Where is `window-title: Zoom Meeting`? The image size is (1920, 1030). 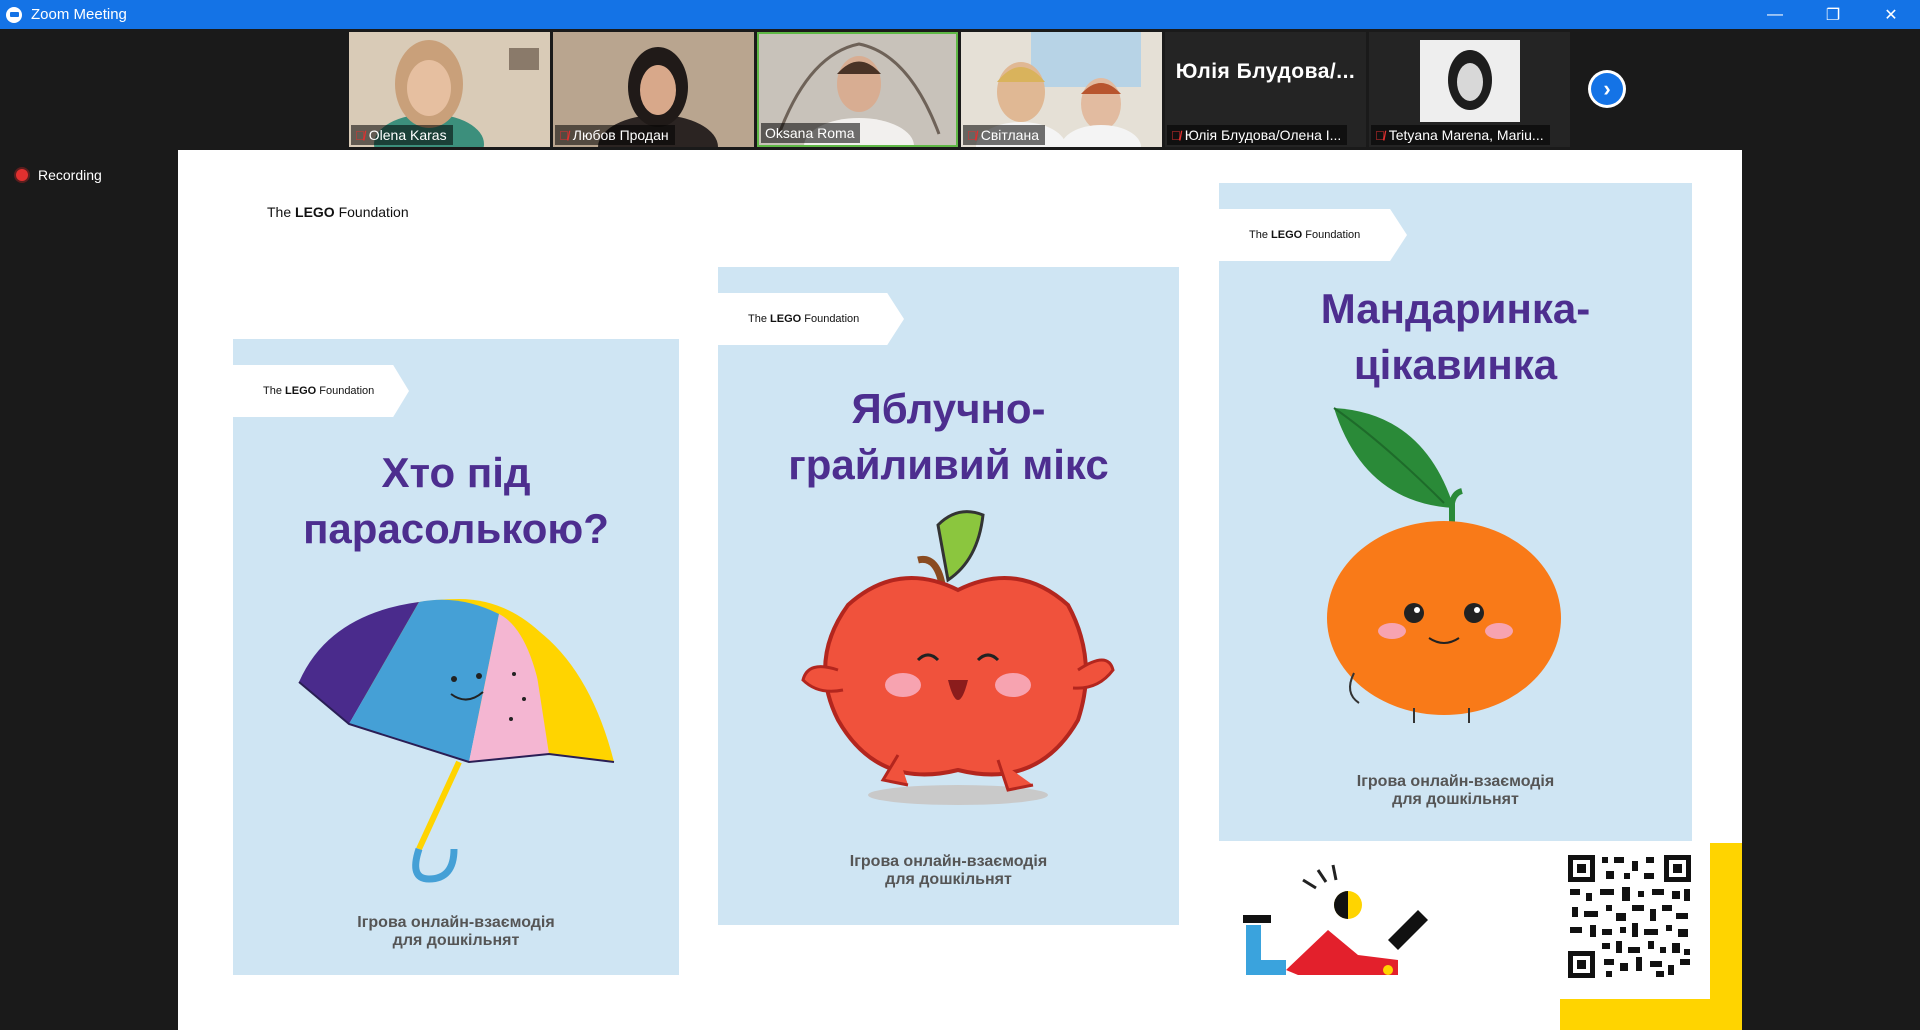
window-title: Zoom Meeting is located at coordinates (79, 14).